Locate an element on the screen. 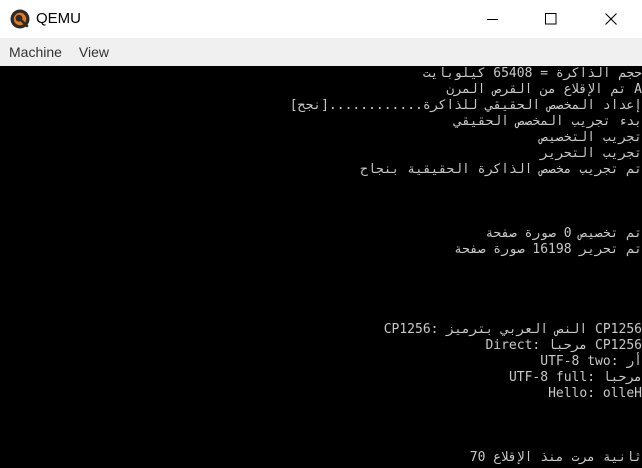  maximize-icon is located at coordinates (551, 19).